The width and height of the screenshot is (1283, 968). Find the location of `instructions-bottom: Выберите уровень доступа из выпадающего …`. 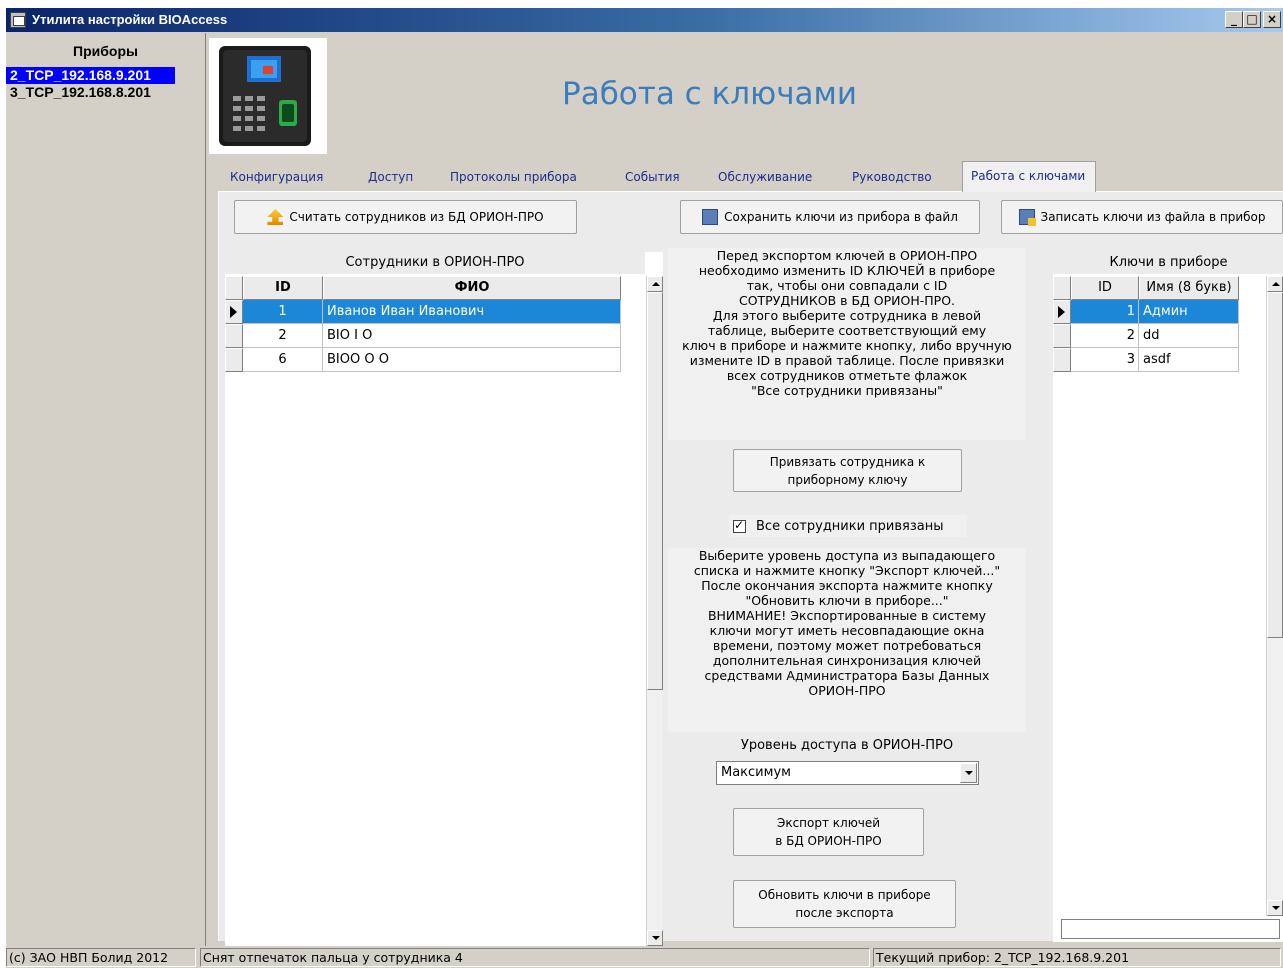

instructions-bottom: Выберите уровень доступа из выпадающего … is located at coordinates (847, 640).